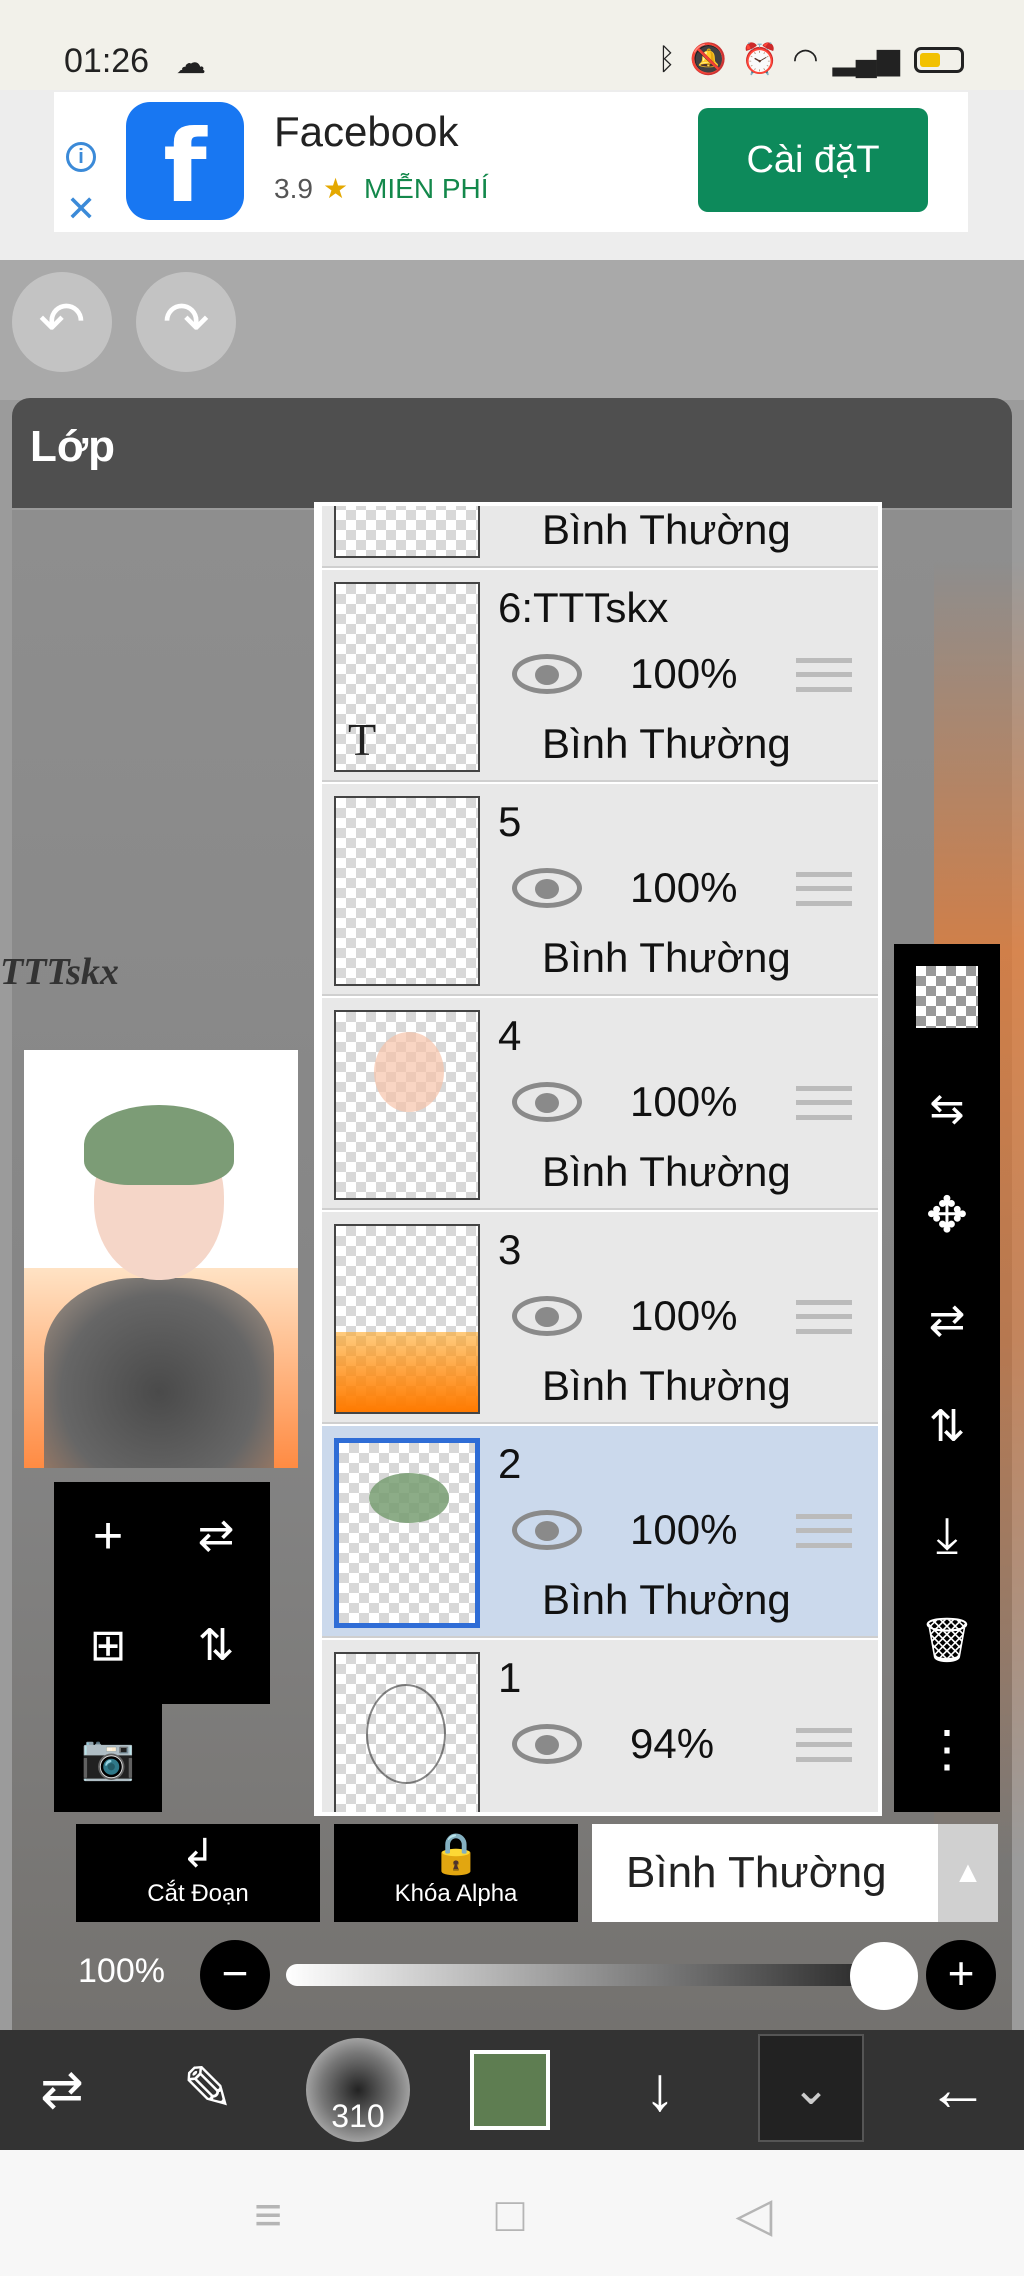  Describe the element at coordinates (407, 677) in the screenshot. I see `layer-thumbnail: T` at that location.